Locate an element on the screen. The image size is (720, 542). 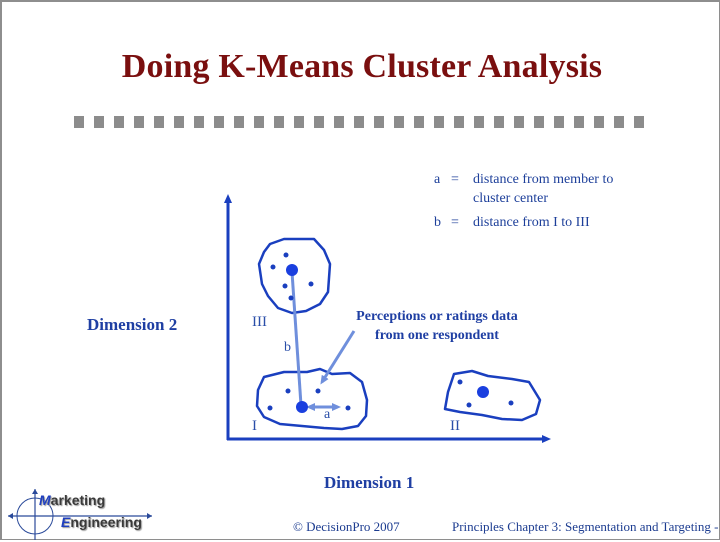
cluster-i-outline is located at coordinates (312, 399).